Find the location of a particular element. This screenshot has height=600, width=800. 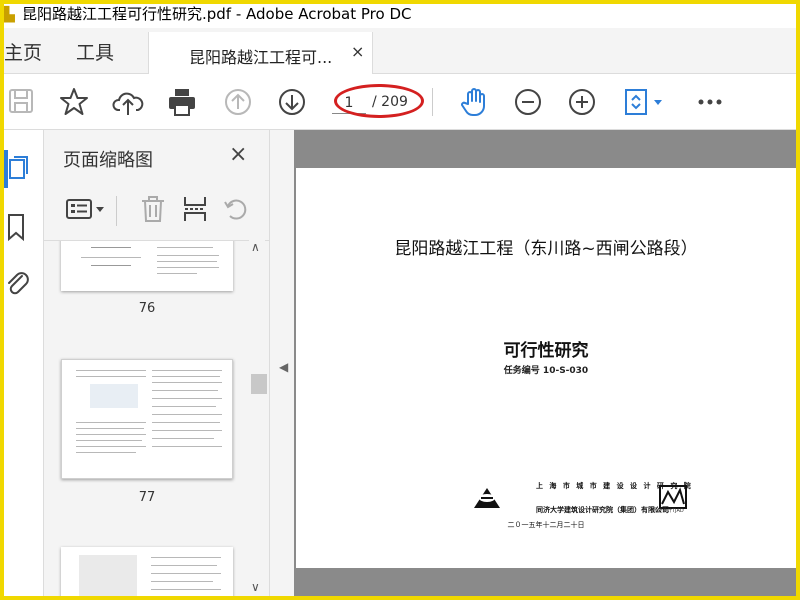

page-number-highlight is located at coordinates (379, 101).